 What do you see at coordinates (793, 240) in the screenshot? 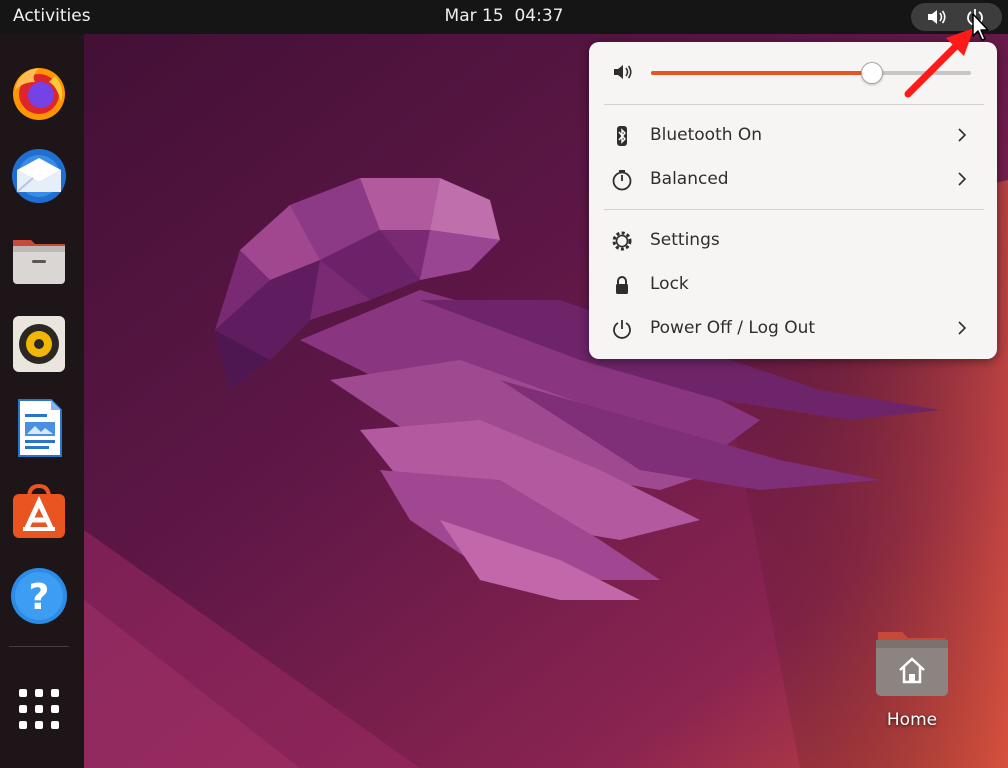
I see `settings-item: Settings` at bounding box center [793, 240].